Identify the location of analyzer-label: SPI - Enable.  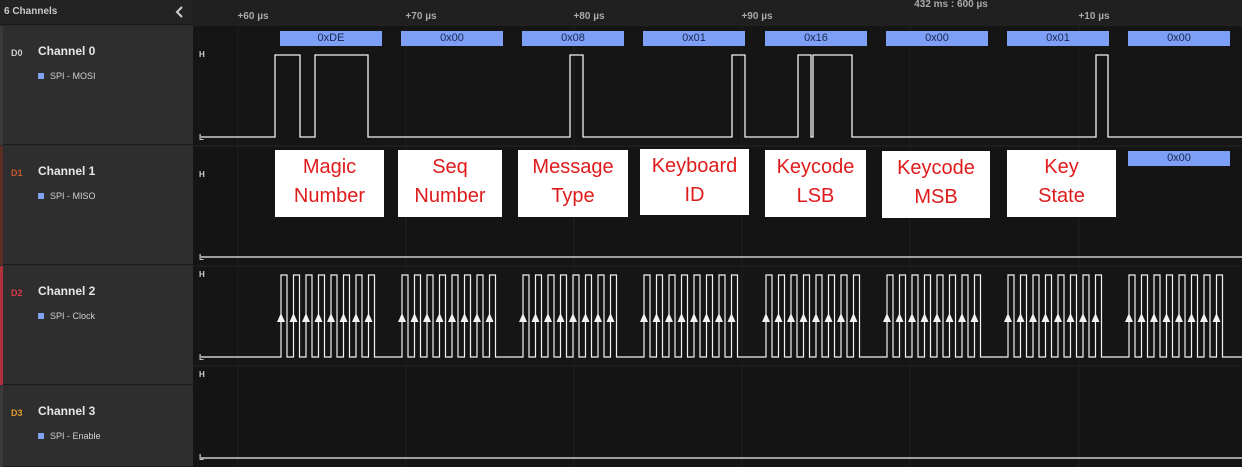
(69, 436).